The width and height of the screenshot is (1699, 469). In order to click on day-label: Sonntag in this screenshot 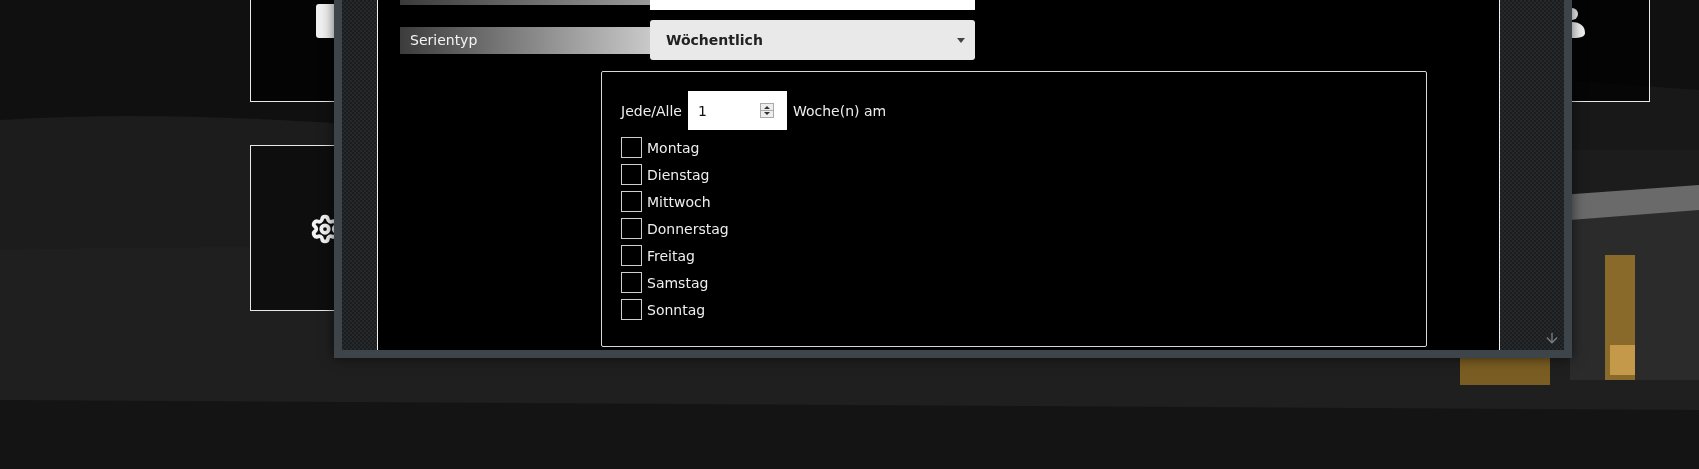, I will do `click(676, 309)`.